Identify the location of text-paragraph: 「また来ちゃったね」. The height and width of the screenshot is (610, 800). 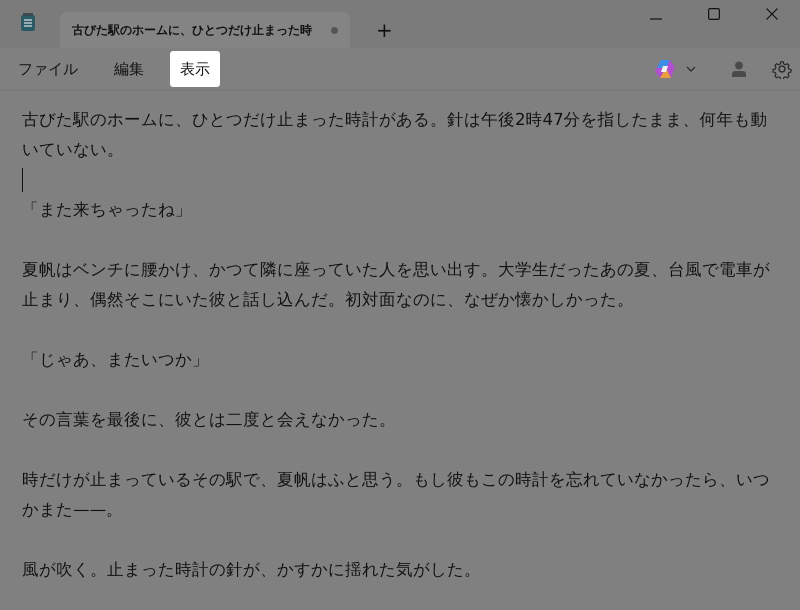
(107, 210).